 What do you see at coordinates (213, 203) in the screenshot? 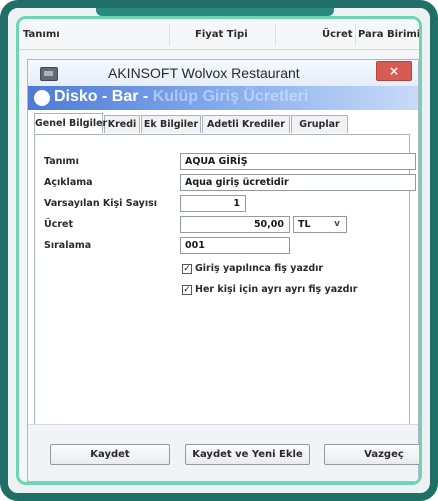
I see `kisi-sayisi-field: 1` at bounding box center [213, 203].